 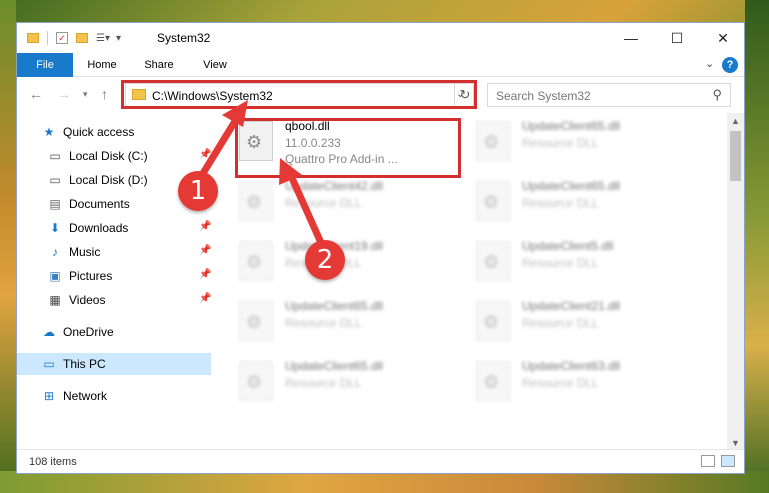 I want to click on sidebar-item-quick-access: ★ Quick access, so click(x=126, y=132).